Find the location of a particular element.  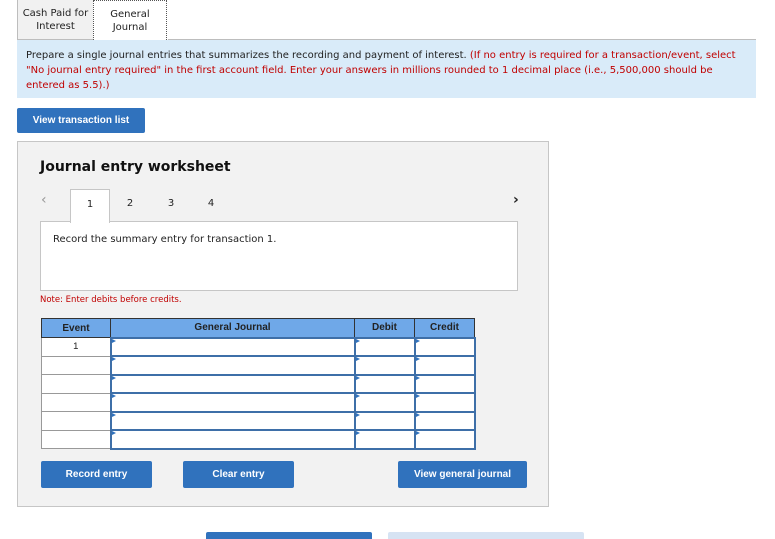

page-tab-3: 3 is located at coordinates (171, 205).